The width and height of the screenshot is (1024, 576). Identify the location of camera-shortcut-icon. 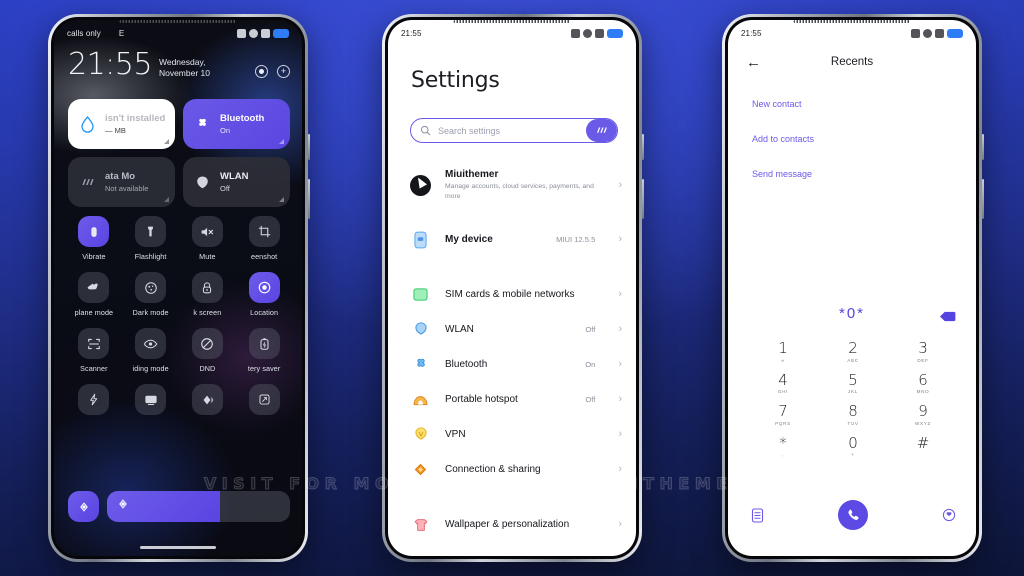
(261, 71).